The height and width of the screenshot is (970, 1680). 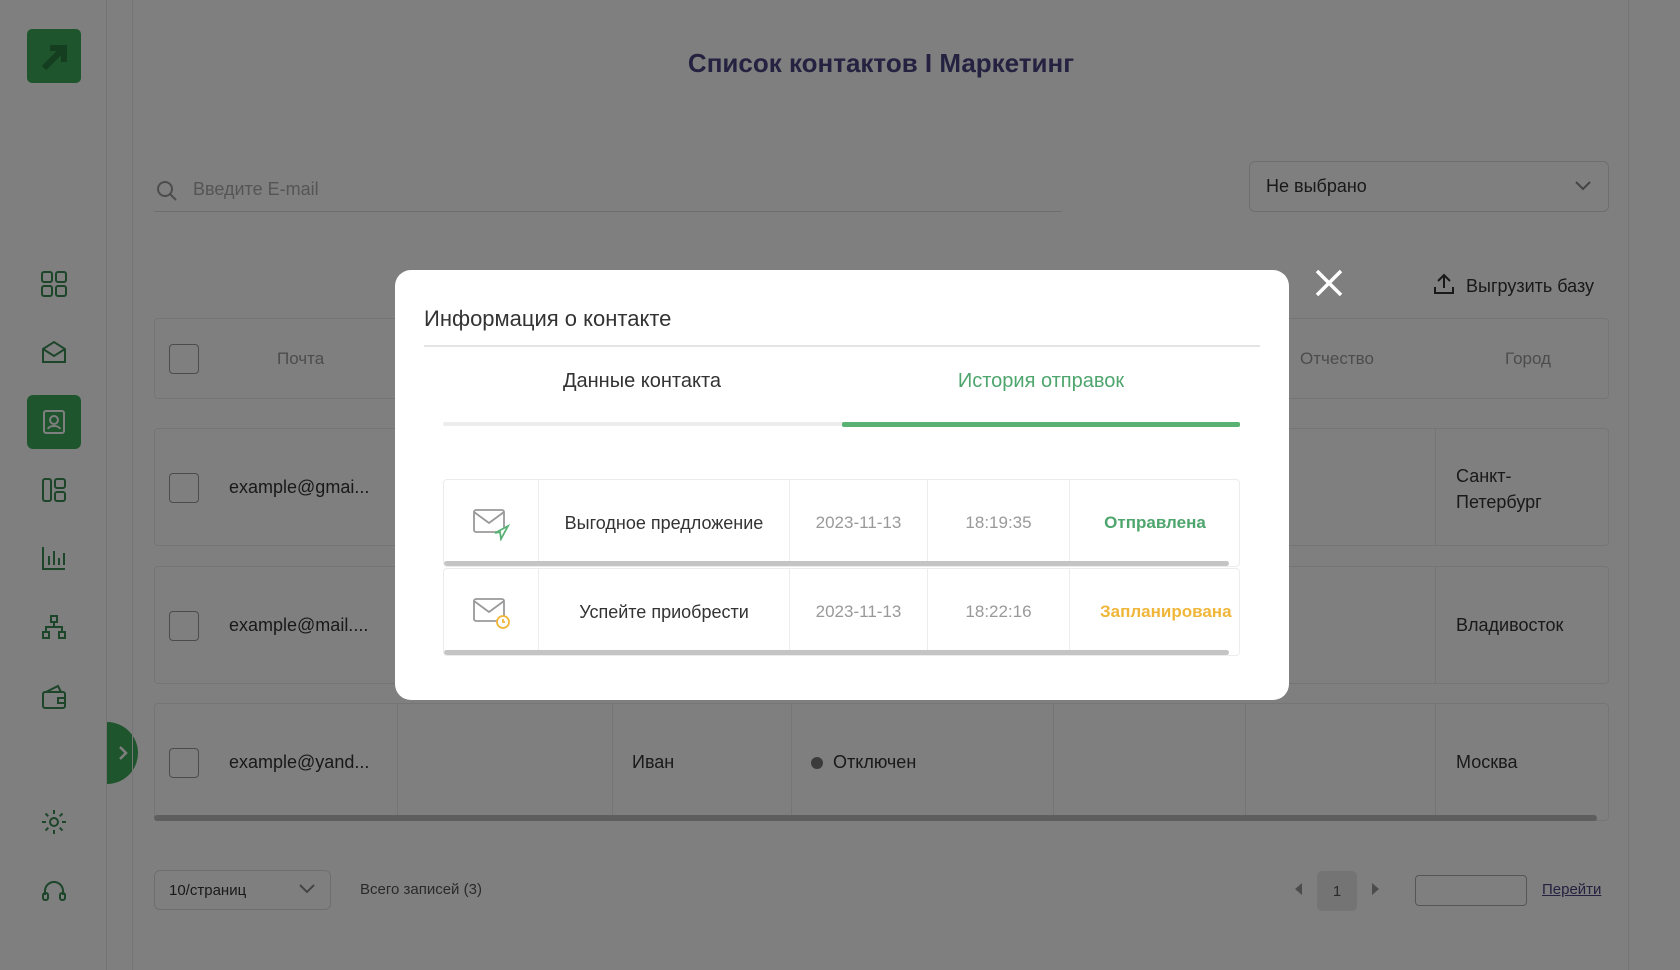 I want to click on divider, so click(x=842, y=346).